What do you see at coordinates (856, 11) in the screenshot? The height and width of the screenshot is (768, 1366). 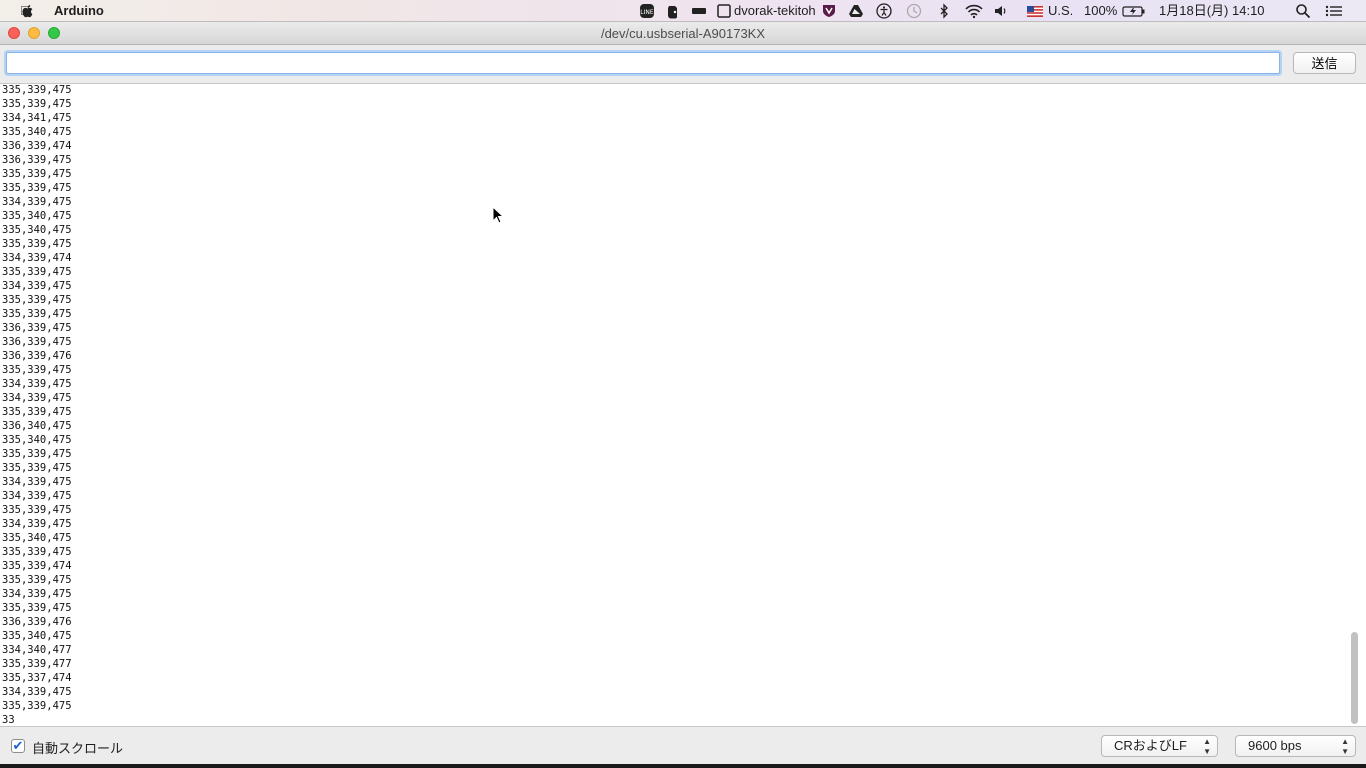 I see `drive-icon` at bounding box center [856, 11].